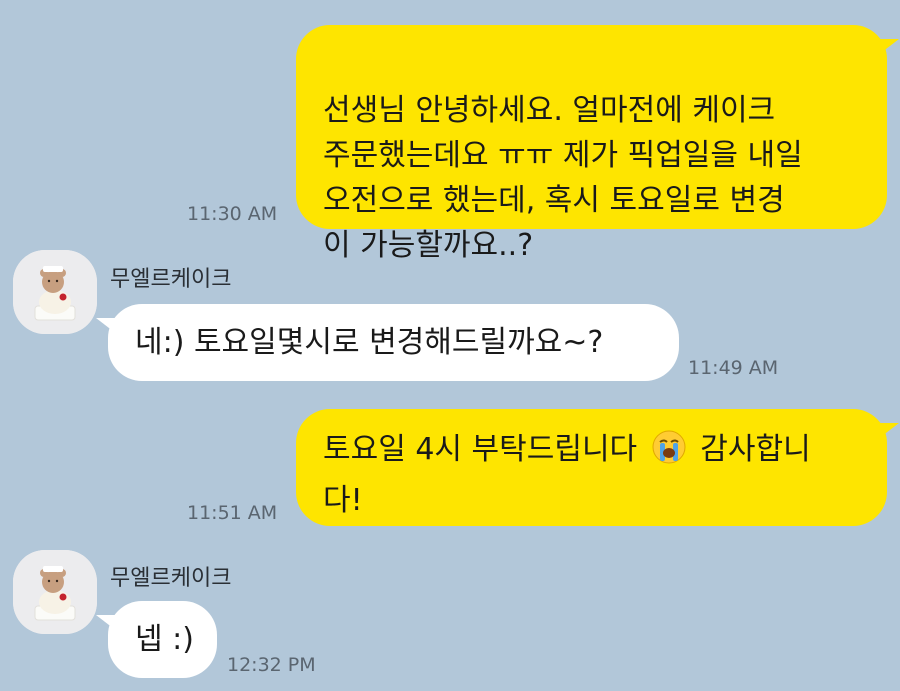 The image size is (900, 691). I want to click on message-time: 11:30 AM, so click(232, 214).